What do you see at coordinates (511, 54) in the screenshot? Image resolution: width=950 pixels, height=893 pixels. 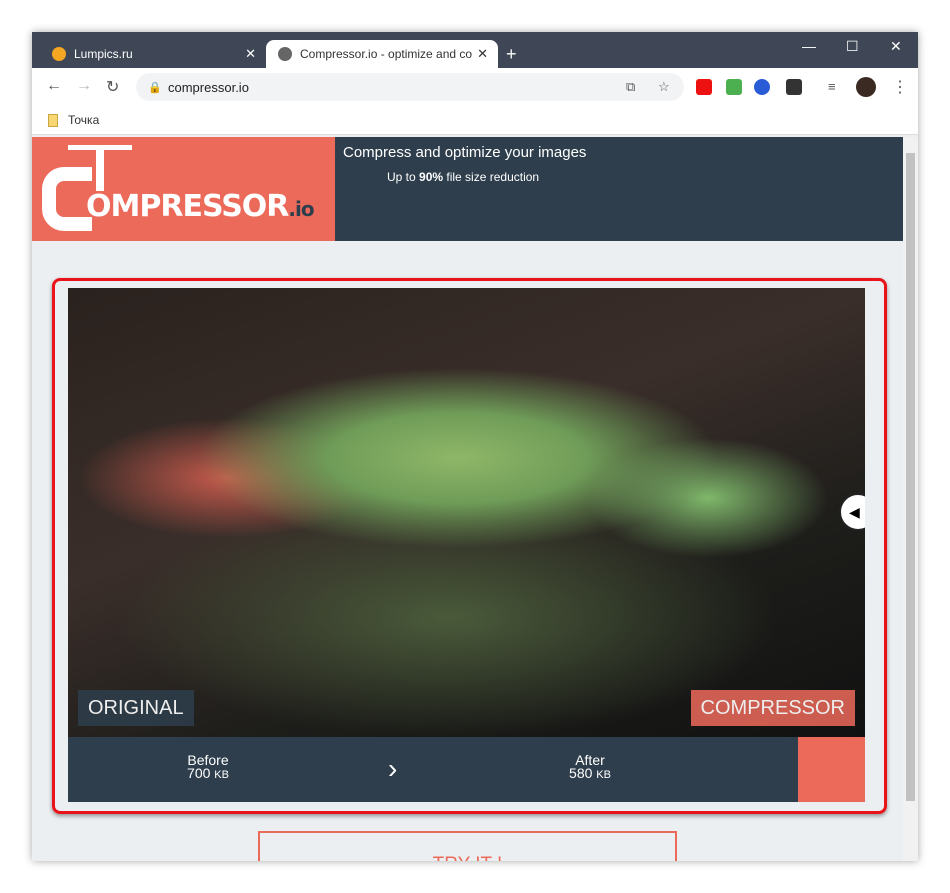 I see `new-tab-button: +` at bounding box center [511, 54].